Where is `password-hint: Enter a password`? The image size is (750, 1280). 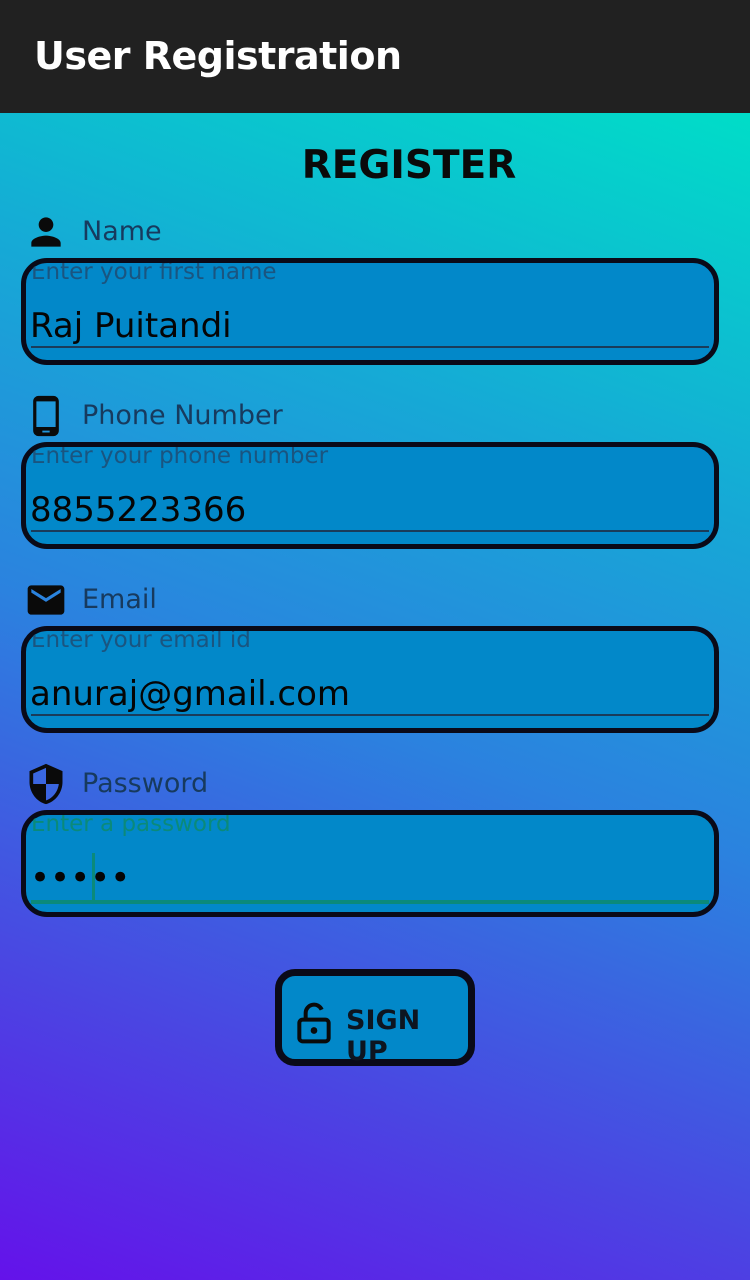
password-hint: Enter a password is located at coordinates (131, 826).